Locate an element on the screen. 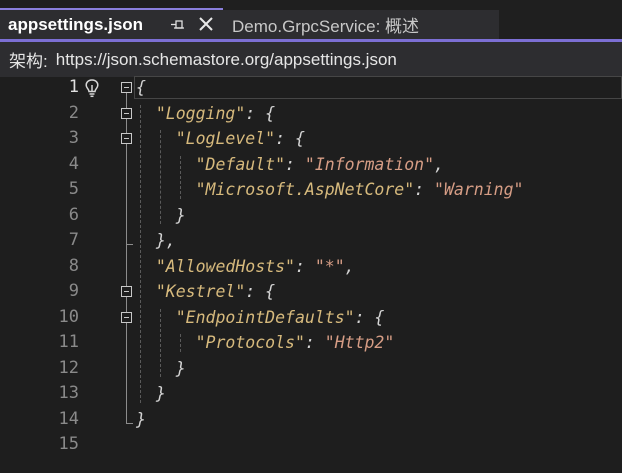 The height and width of the screenshot is (473, 622). tab-label: Demo.GrpcService: 概述 is located at coordinates (326, 26).